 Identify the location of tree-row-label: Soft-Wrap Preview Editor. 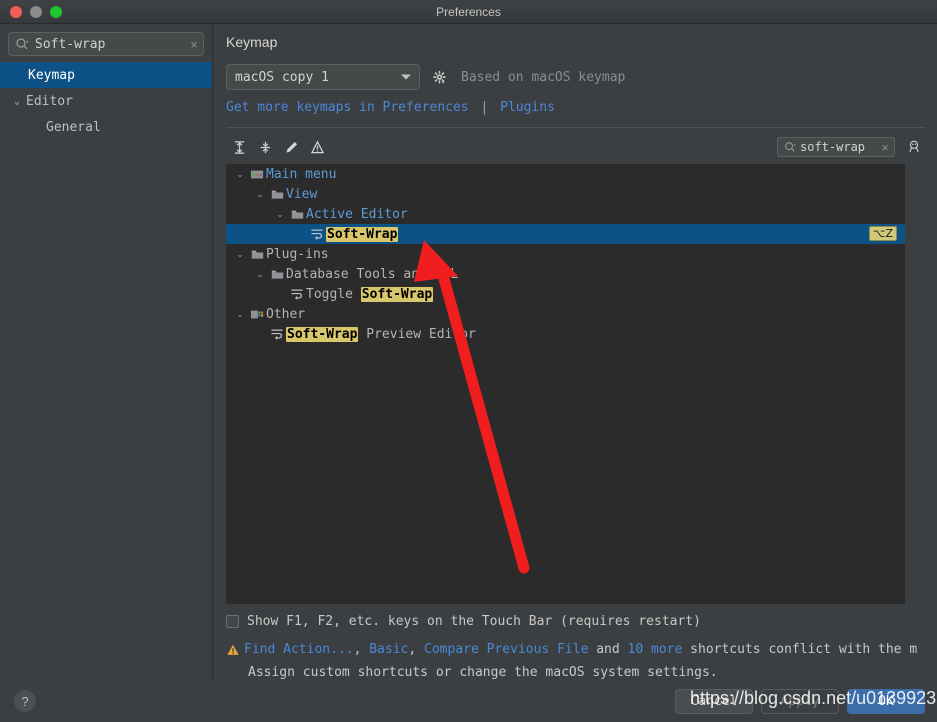
(381, 334).